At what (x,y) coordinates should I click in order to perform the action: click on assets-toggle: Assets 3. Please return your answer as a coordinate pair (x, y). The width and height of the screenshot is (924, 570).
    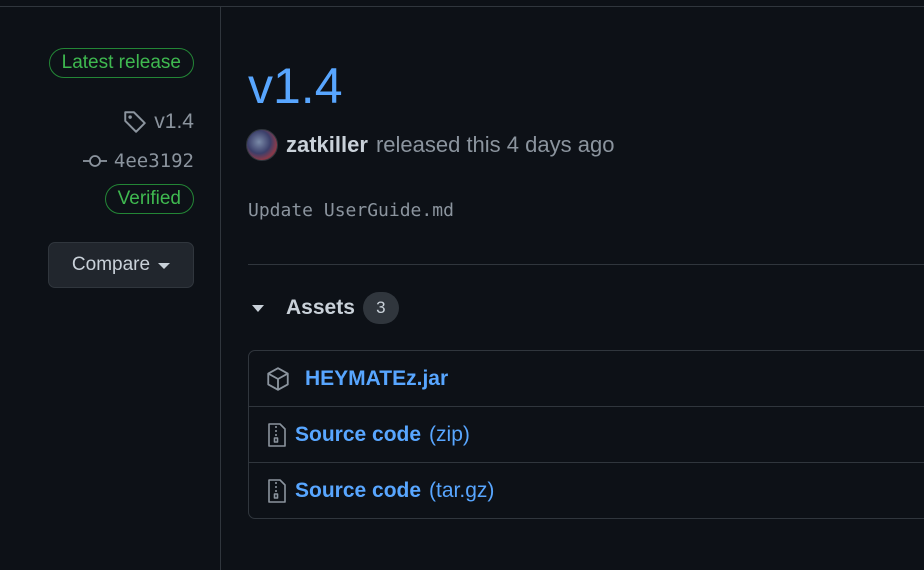
    Looking at the image, I should click on (325, 308).